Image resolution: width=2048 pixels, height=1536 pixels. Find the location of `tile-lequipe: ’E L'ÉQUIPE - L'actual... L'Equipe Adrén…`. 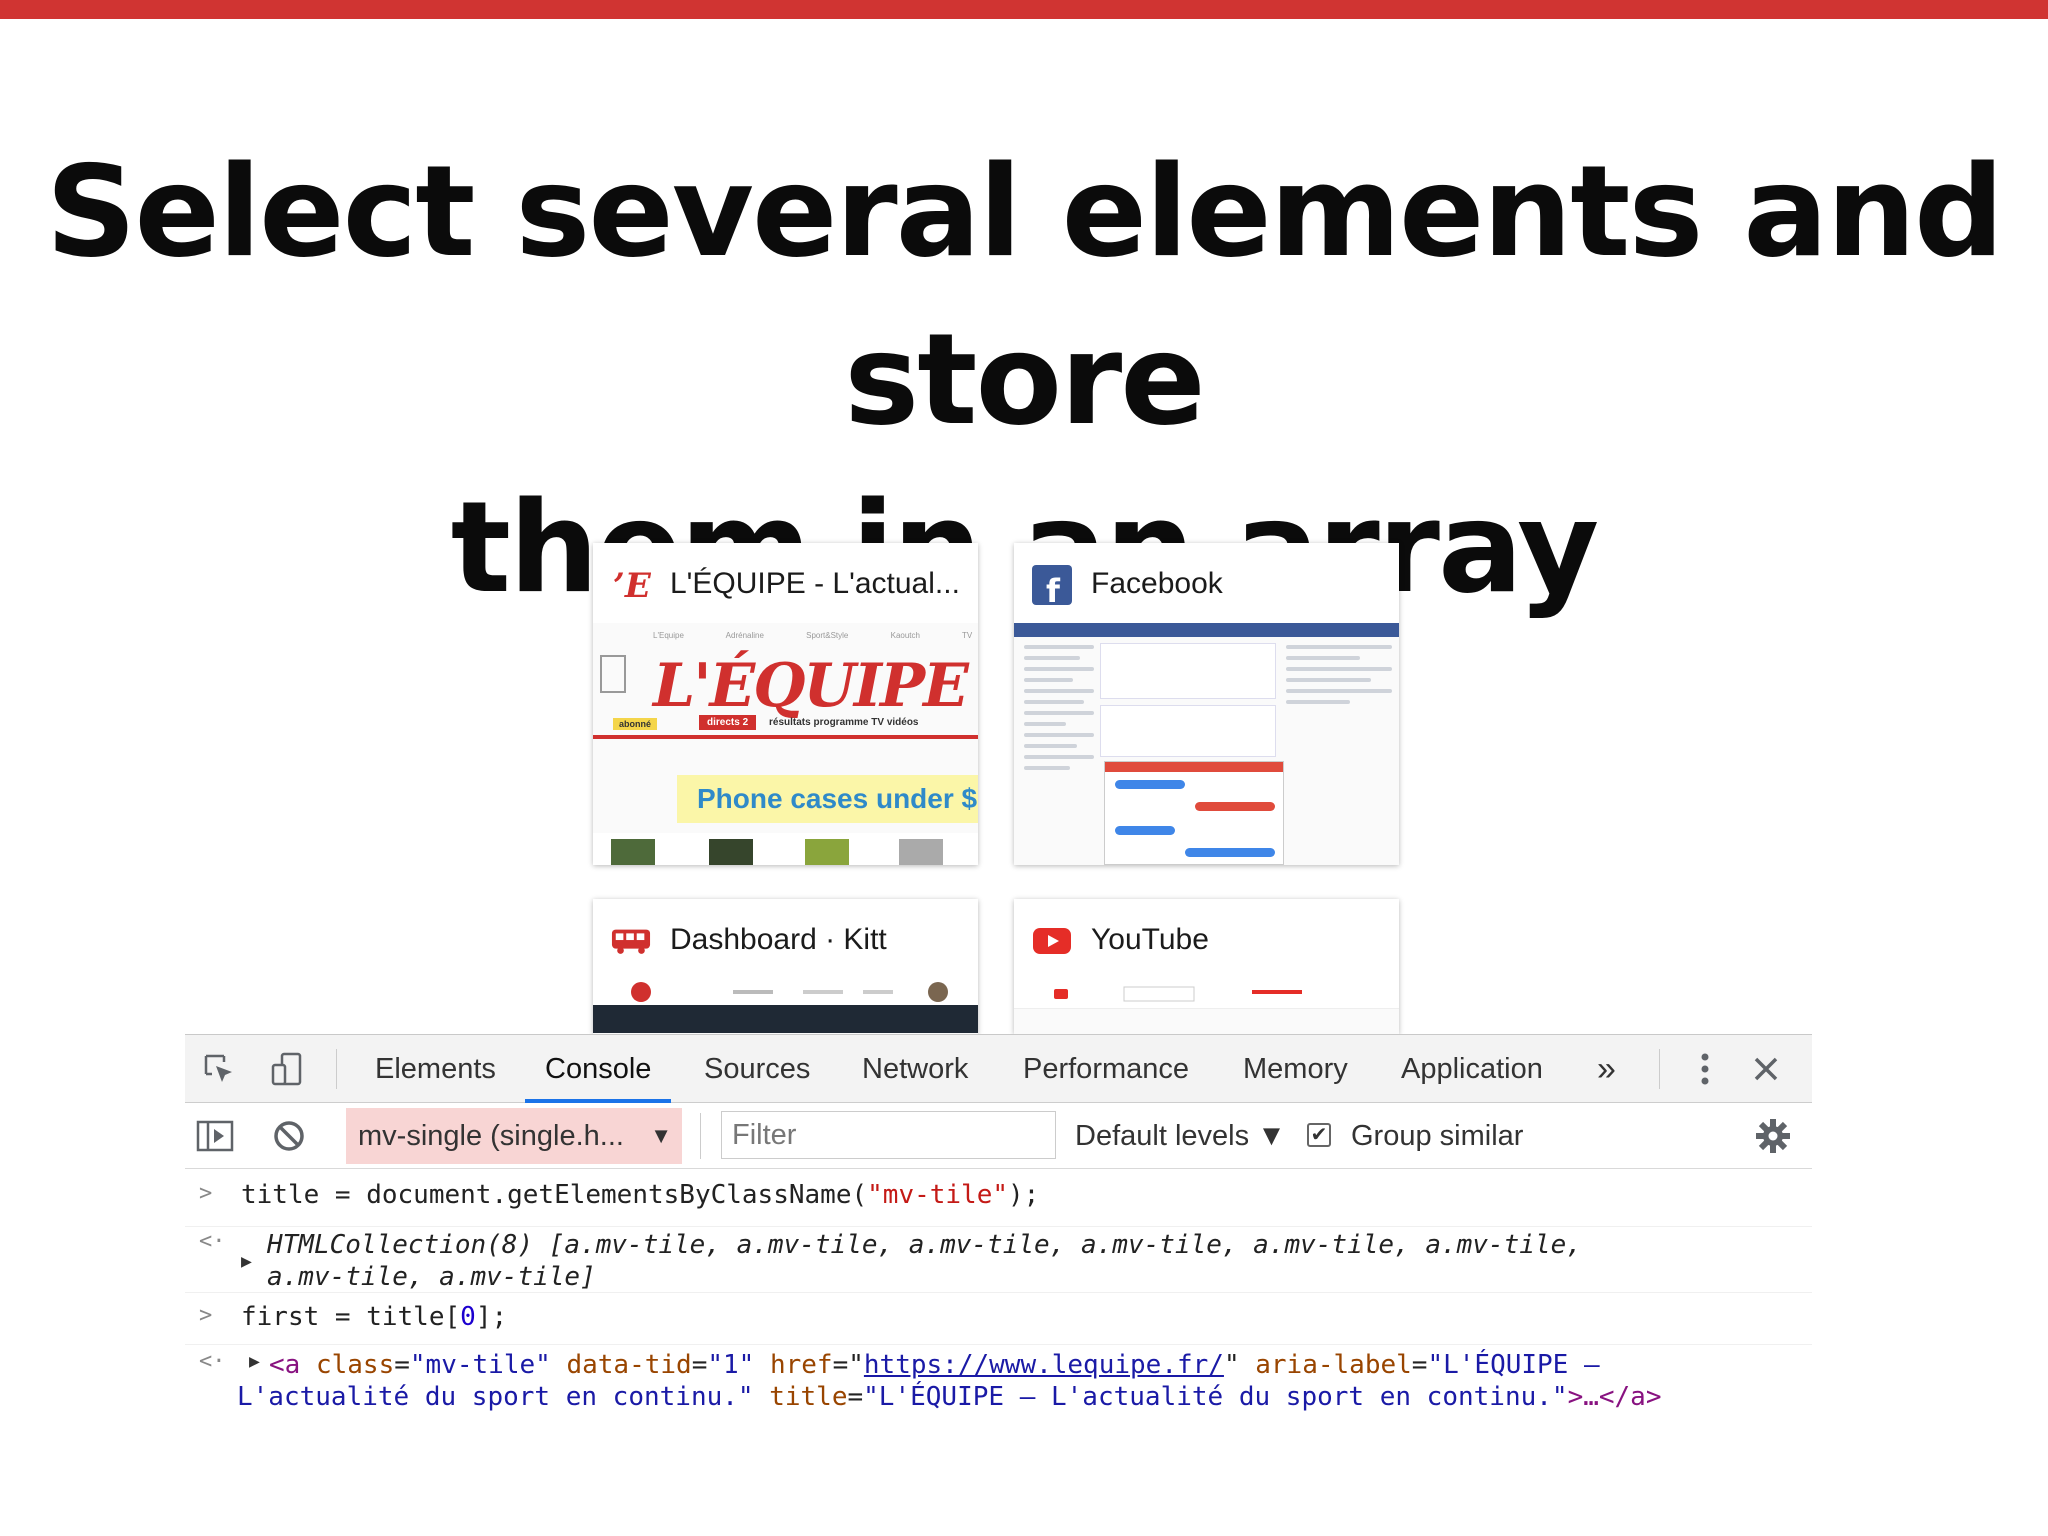

tile-lequipe: ’E L'ÉQUIPE - L'actual... L'Equipe Adrén… is located at coordinates (785, 704).